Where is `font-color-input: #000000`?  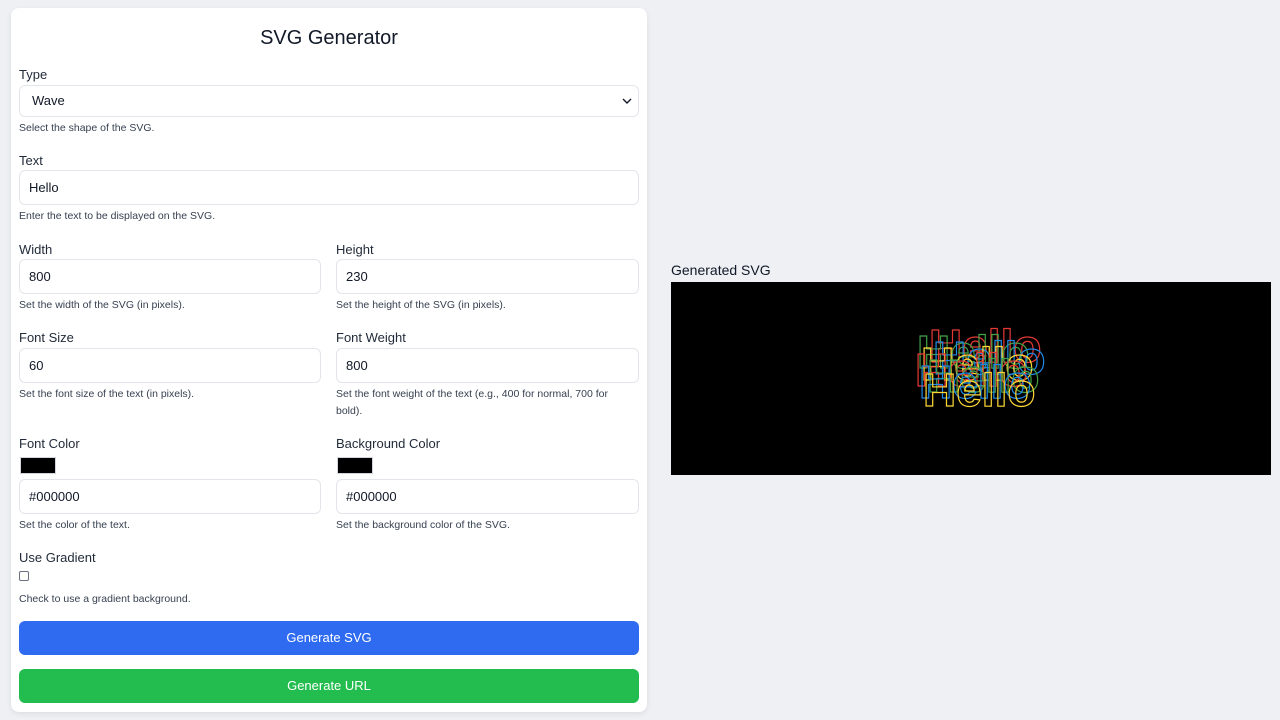
font-color-input: #000000 is located at coordinates (170, 496).